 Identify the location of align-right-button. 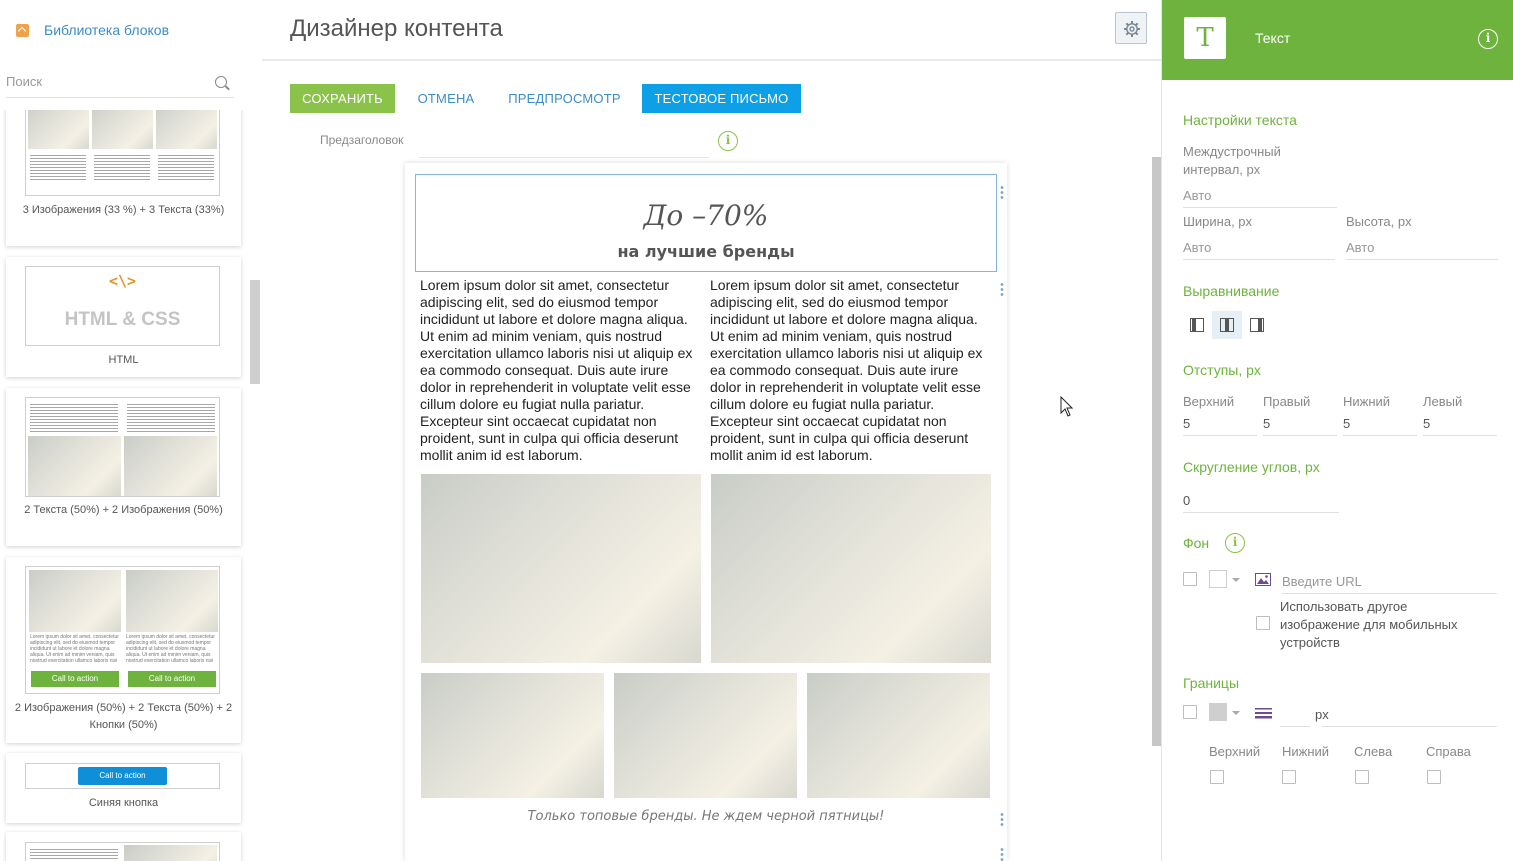
(1257, 325).